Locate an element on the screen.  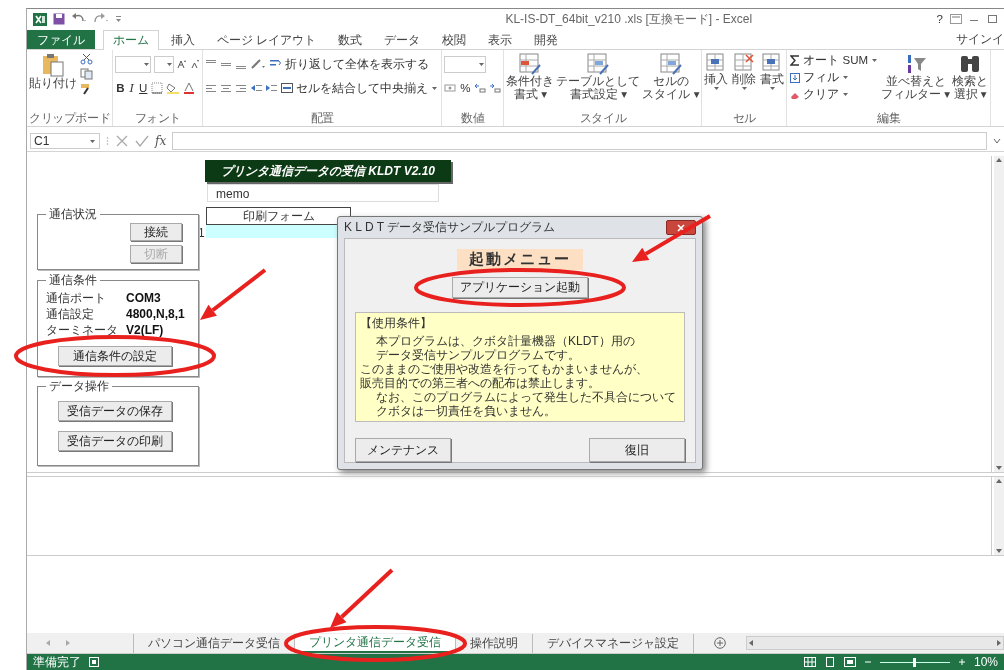
borders-icon is located at coordinates (157, 88).